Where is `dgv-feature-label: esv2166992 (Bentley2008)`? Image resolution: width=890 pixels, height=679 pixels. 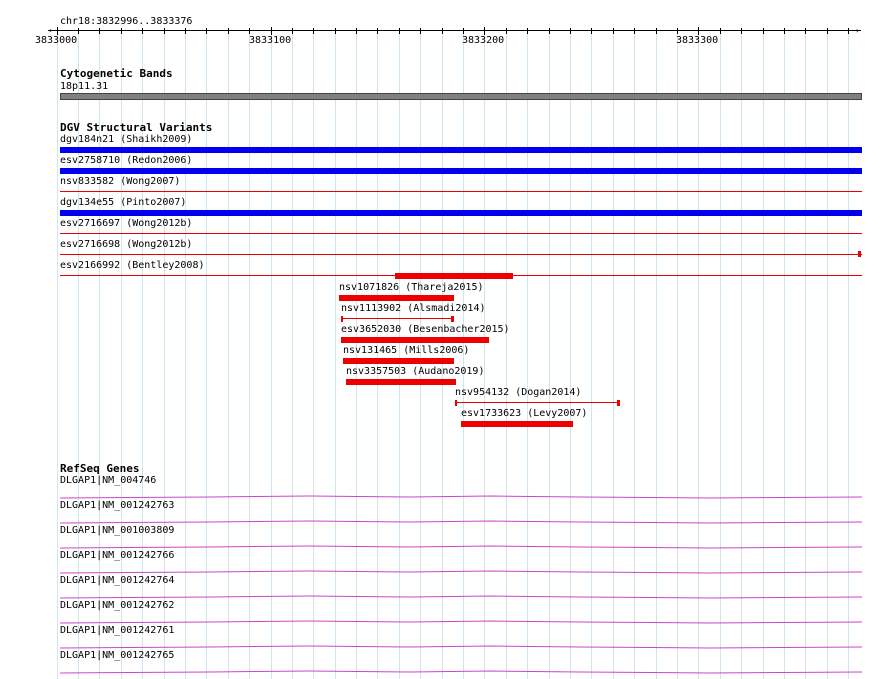
dgv-feature-label: esv2166992 (Bentley2008) is located at coordinates (132, 265).